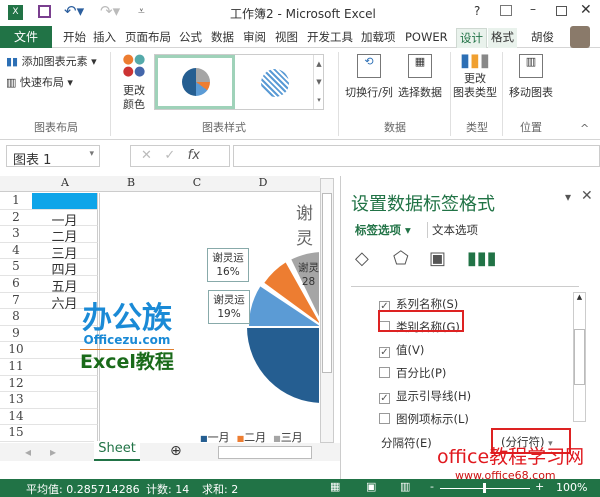 The height and width of the screenshot is (497, 600). What do you see at coordinates (65, 417) in the screenshot?
I see `cell-a14` at bounding box center [65, 417].